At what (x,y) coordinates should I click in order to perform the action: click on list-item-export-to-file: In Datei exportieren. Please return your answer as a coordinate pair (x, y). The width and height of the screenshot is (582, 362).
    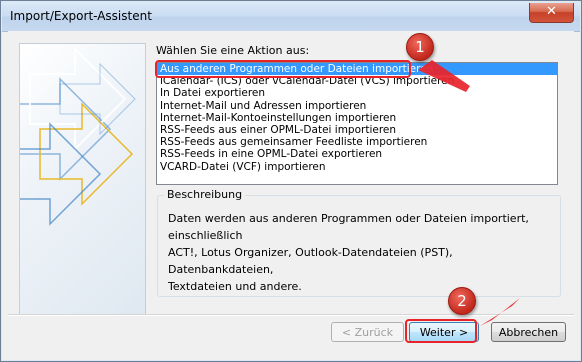
    Looking at the image, I should click on (357, 93).